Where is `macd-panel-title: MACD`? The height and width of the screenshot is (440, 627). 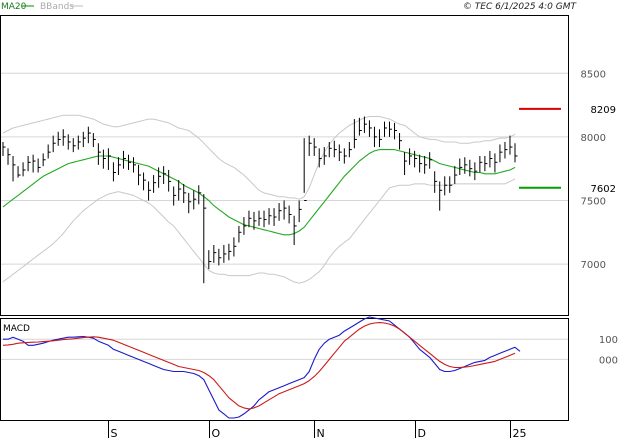
macd-panel-title: MACD is located at coordinates (16, 329).